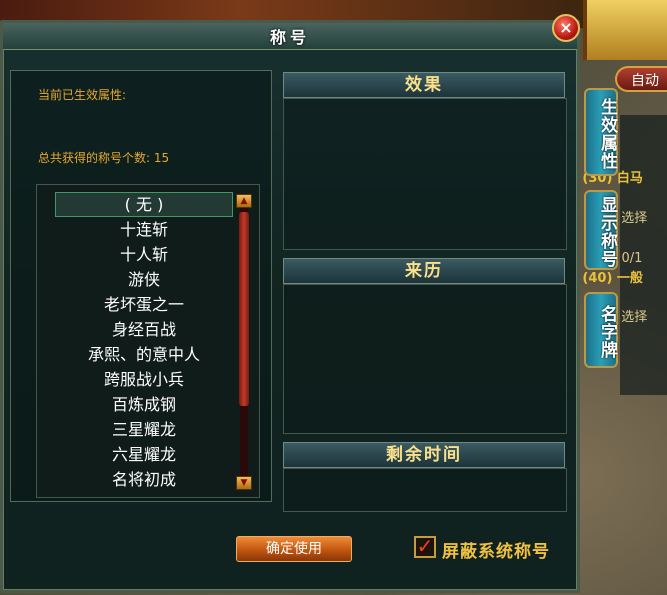 The width and height of the screenshot is (667, 595). I want to click on close-button: ×, so click(566, 28).